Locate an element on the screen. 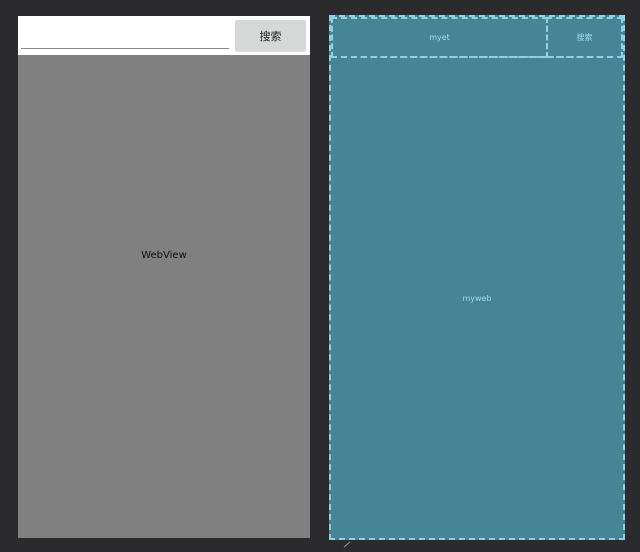 Image resolution: width=640 pixels, height=552 pixels. search-button: 搜索 is located at coordinates (270, 35).